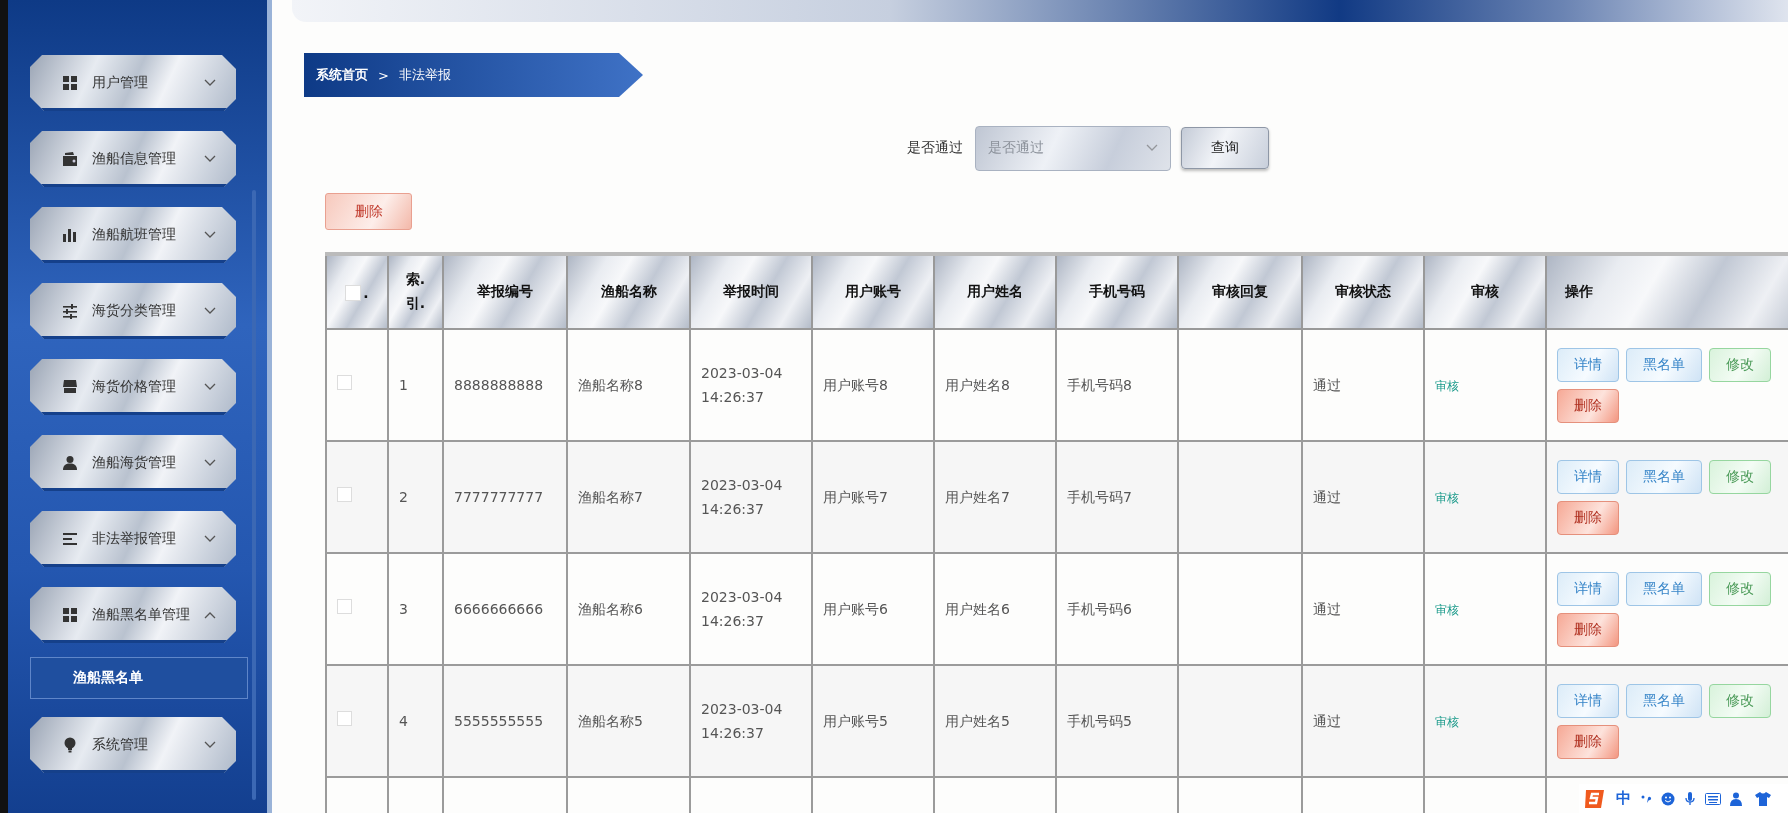 The width and height of the screenshot is (1788, 813). I want to click on menu-label: 渔船黑名单管理, so click(141, 615).